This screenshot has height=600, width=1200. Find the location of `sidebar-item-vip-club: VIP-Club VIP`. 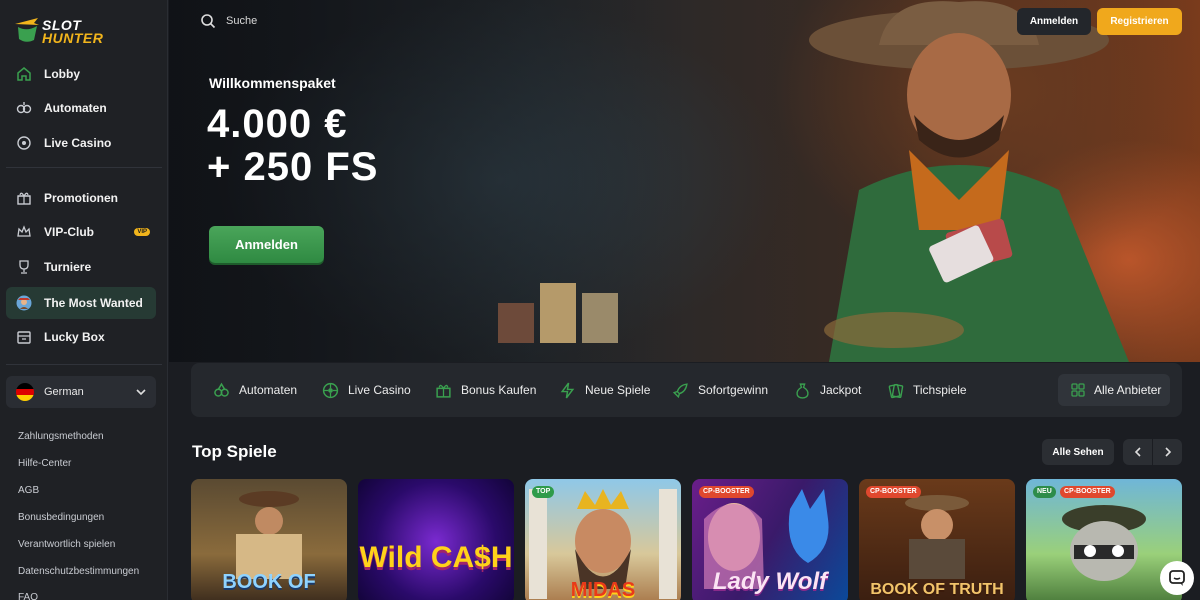

sidebar-item-vip-club: VIP-Club VIP is located at coordinates (81, 232).